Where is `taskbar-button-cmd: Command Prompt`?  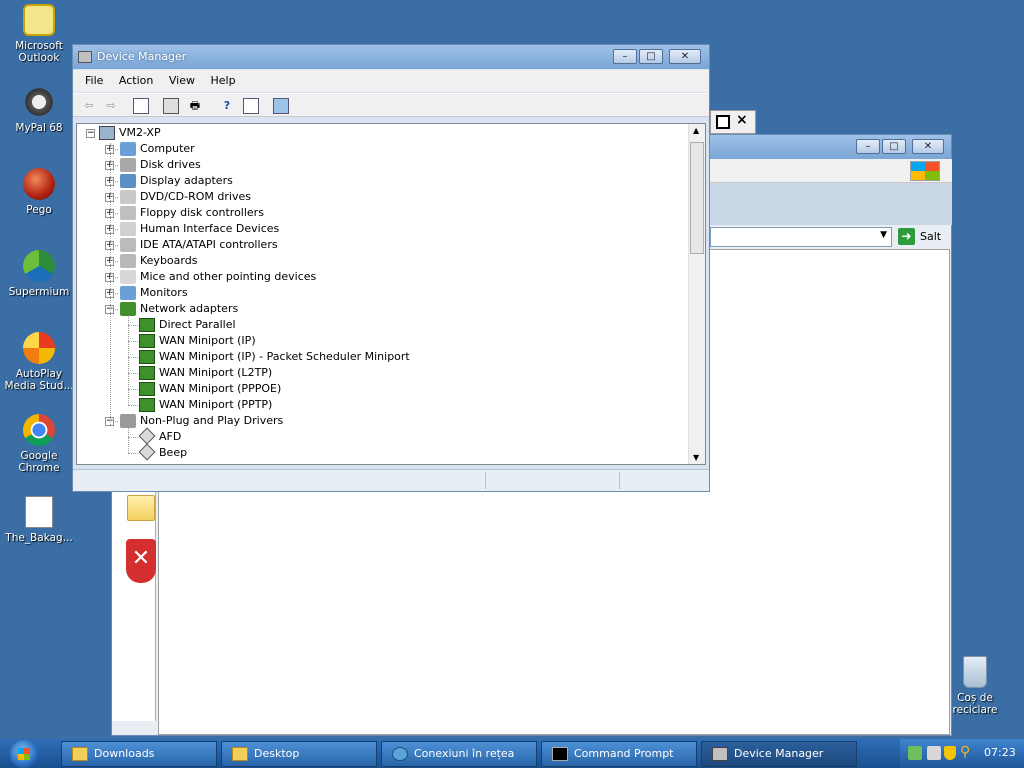
taskbar-button-cmd: Command Prompt is located at coordinates (619, 754).